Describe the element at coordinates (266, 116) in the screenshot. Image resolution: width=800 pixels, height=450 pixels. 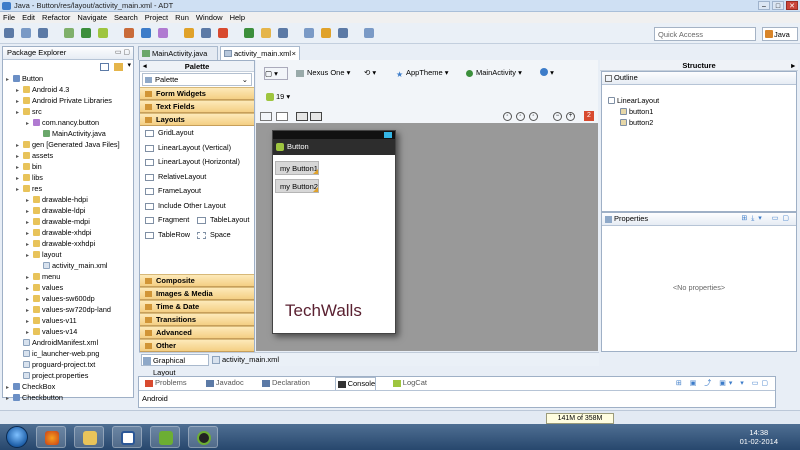
I see `layout-toggle-icon` at that location.